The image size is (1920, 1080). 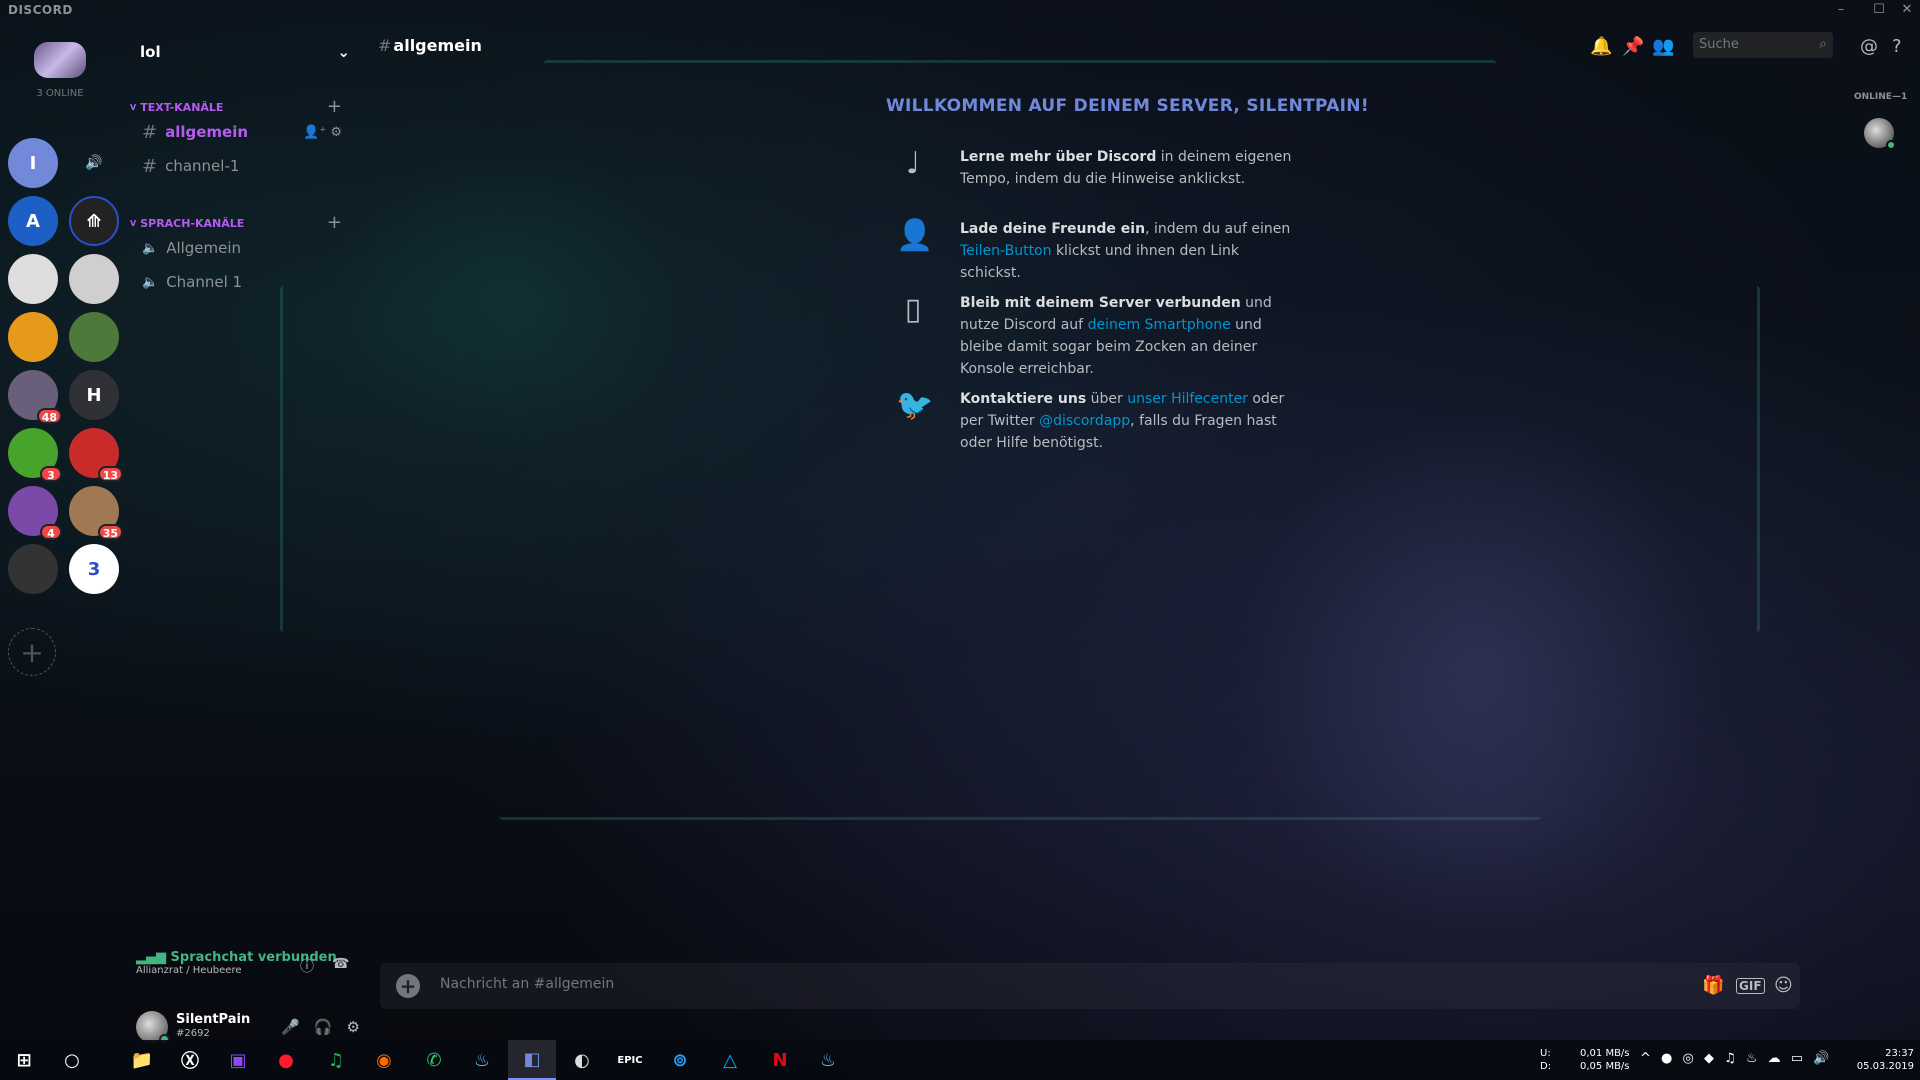 I want to click on home-button, so click(x=60, y=60).